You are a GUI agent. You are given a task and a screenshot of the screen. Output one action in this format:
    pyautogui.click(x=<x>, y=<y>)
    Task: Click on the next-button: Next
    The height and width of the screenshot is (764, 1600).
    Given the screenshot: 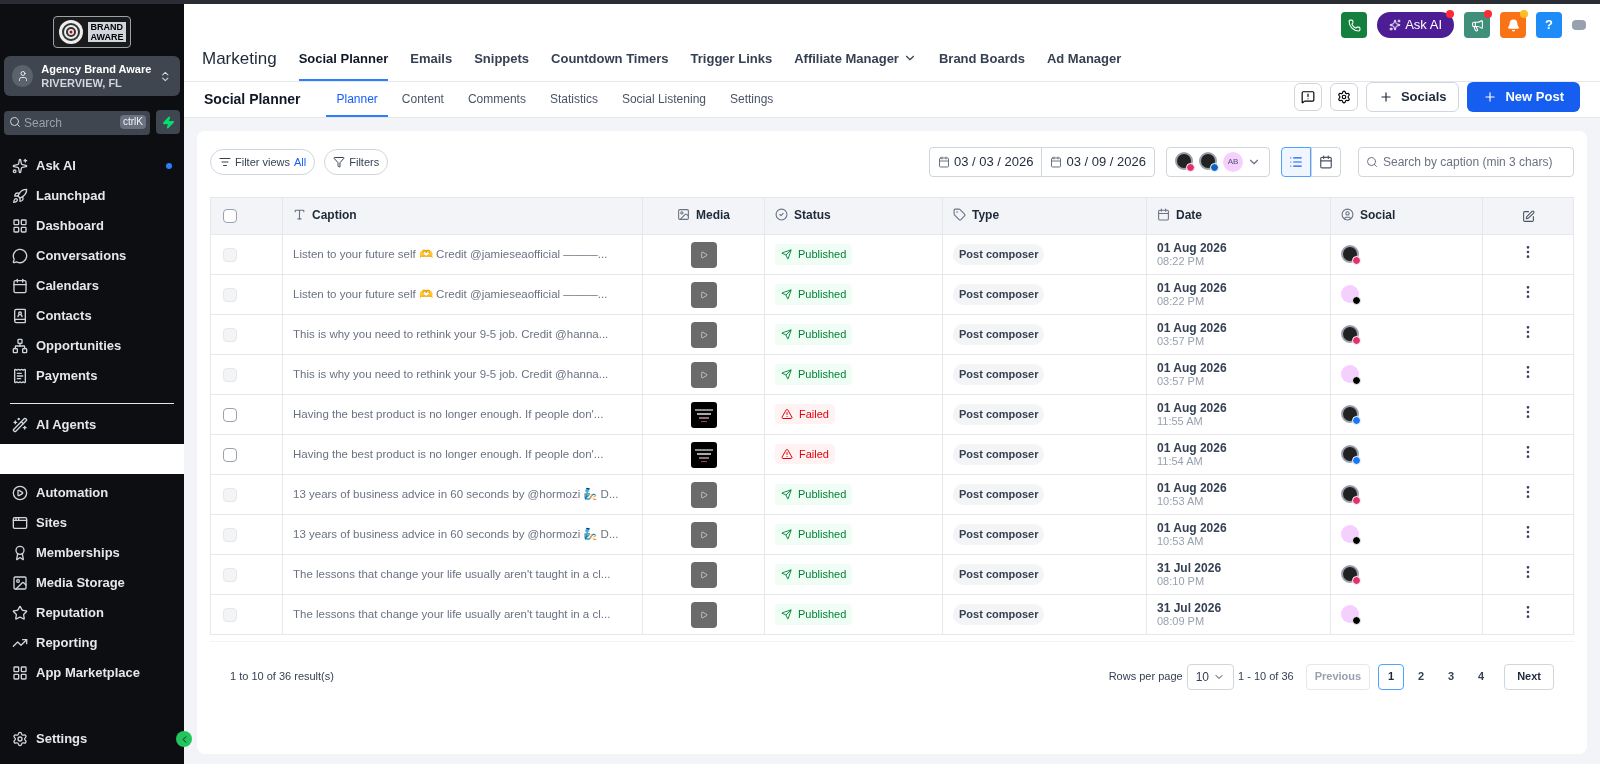 What is the action you would take?
    pyautogui.click(x=1529, y=676)
    